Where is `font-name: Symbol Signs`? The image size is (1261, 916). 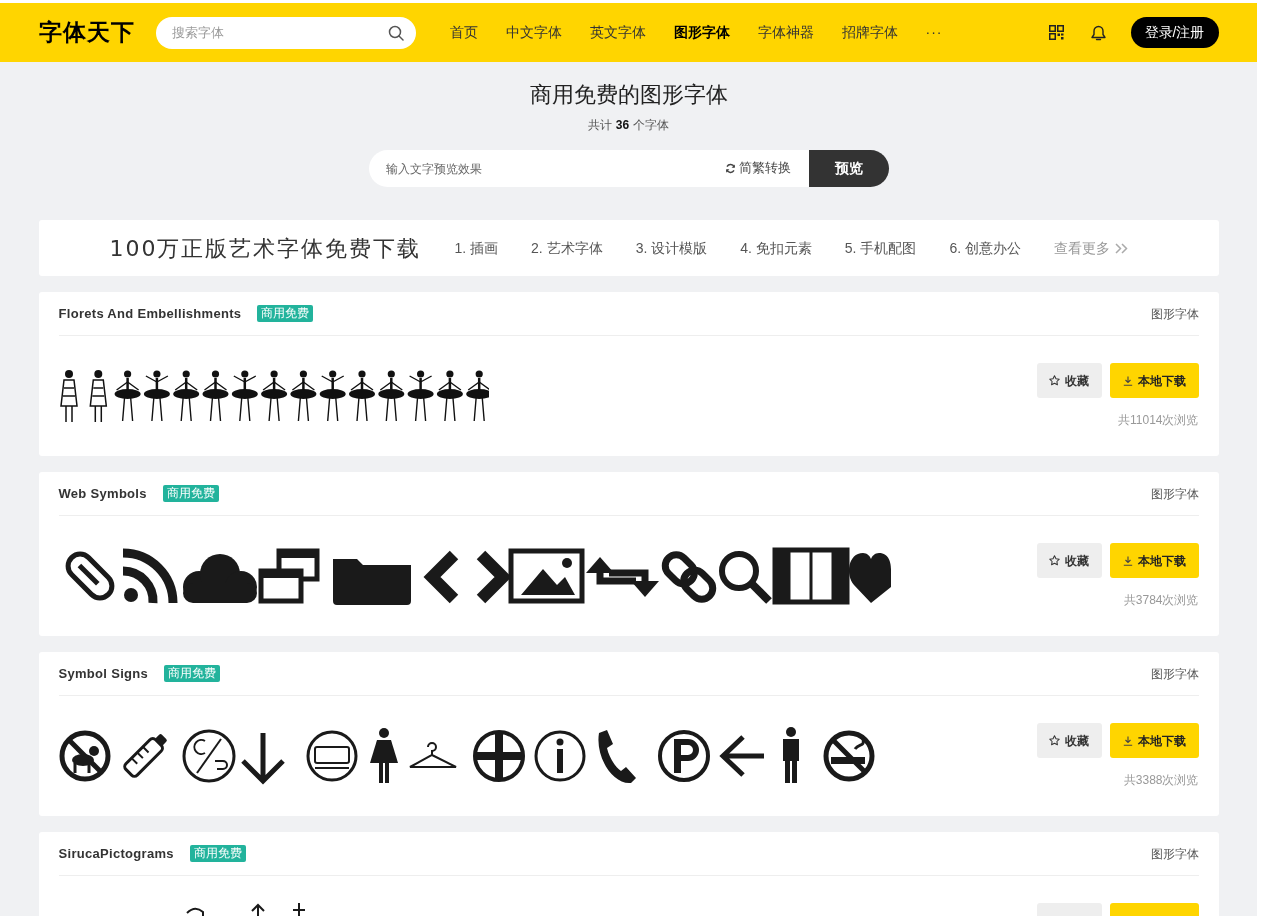 font-name: Symbol Signs is located at coordinates (103, 673).